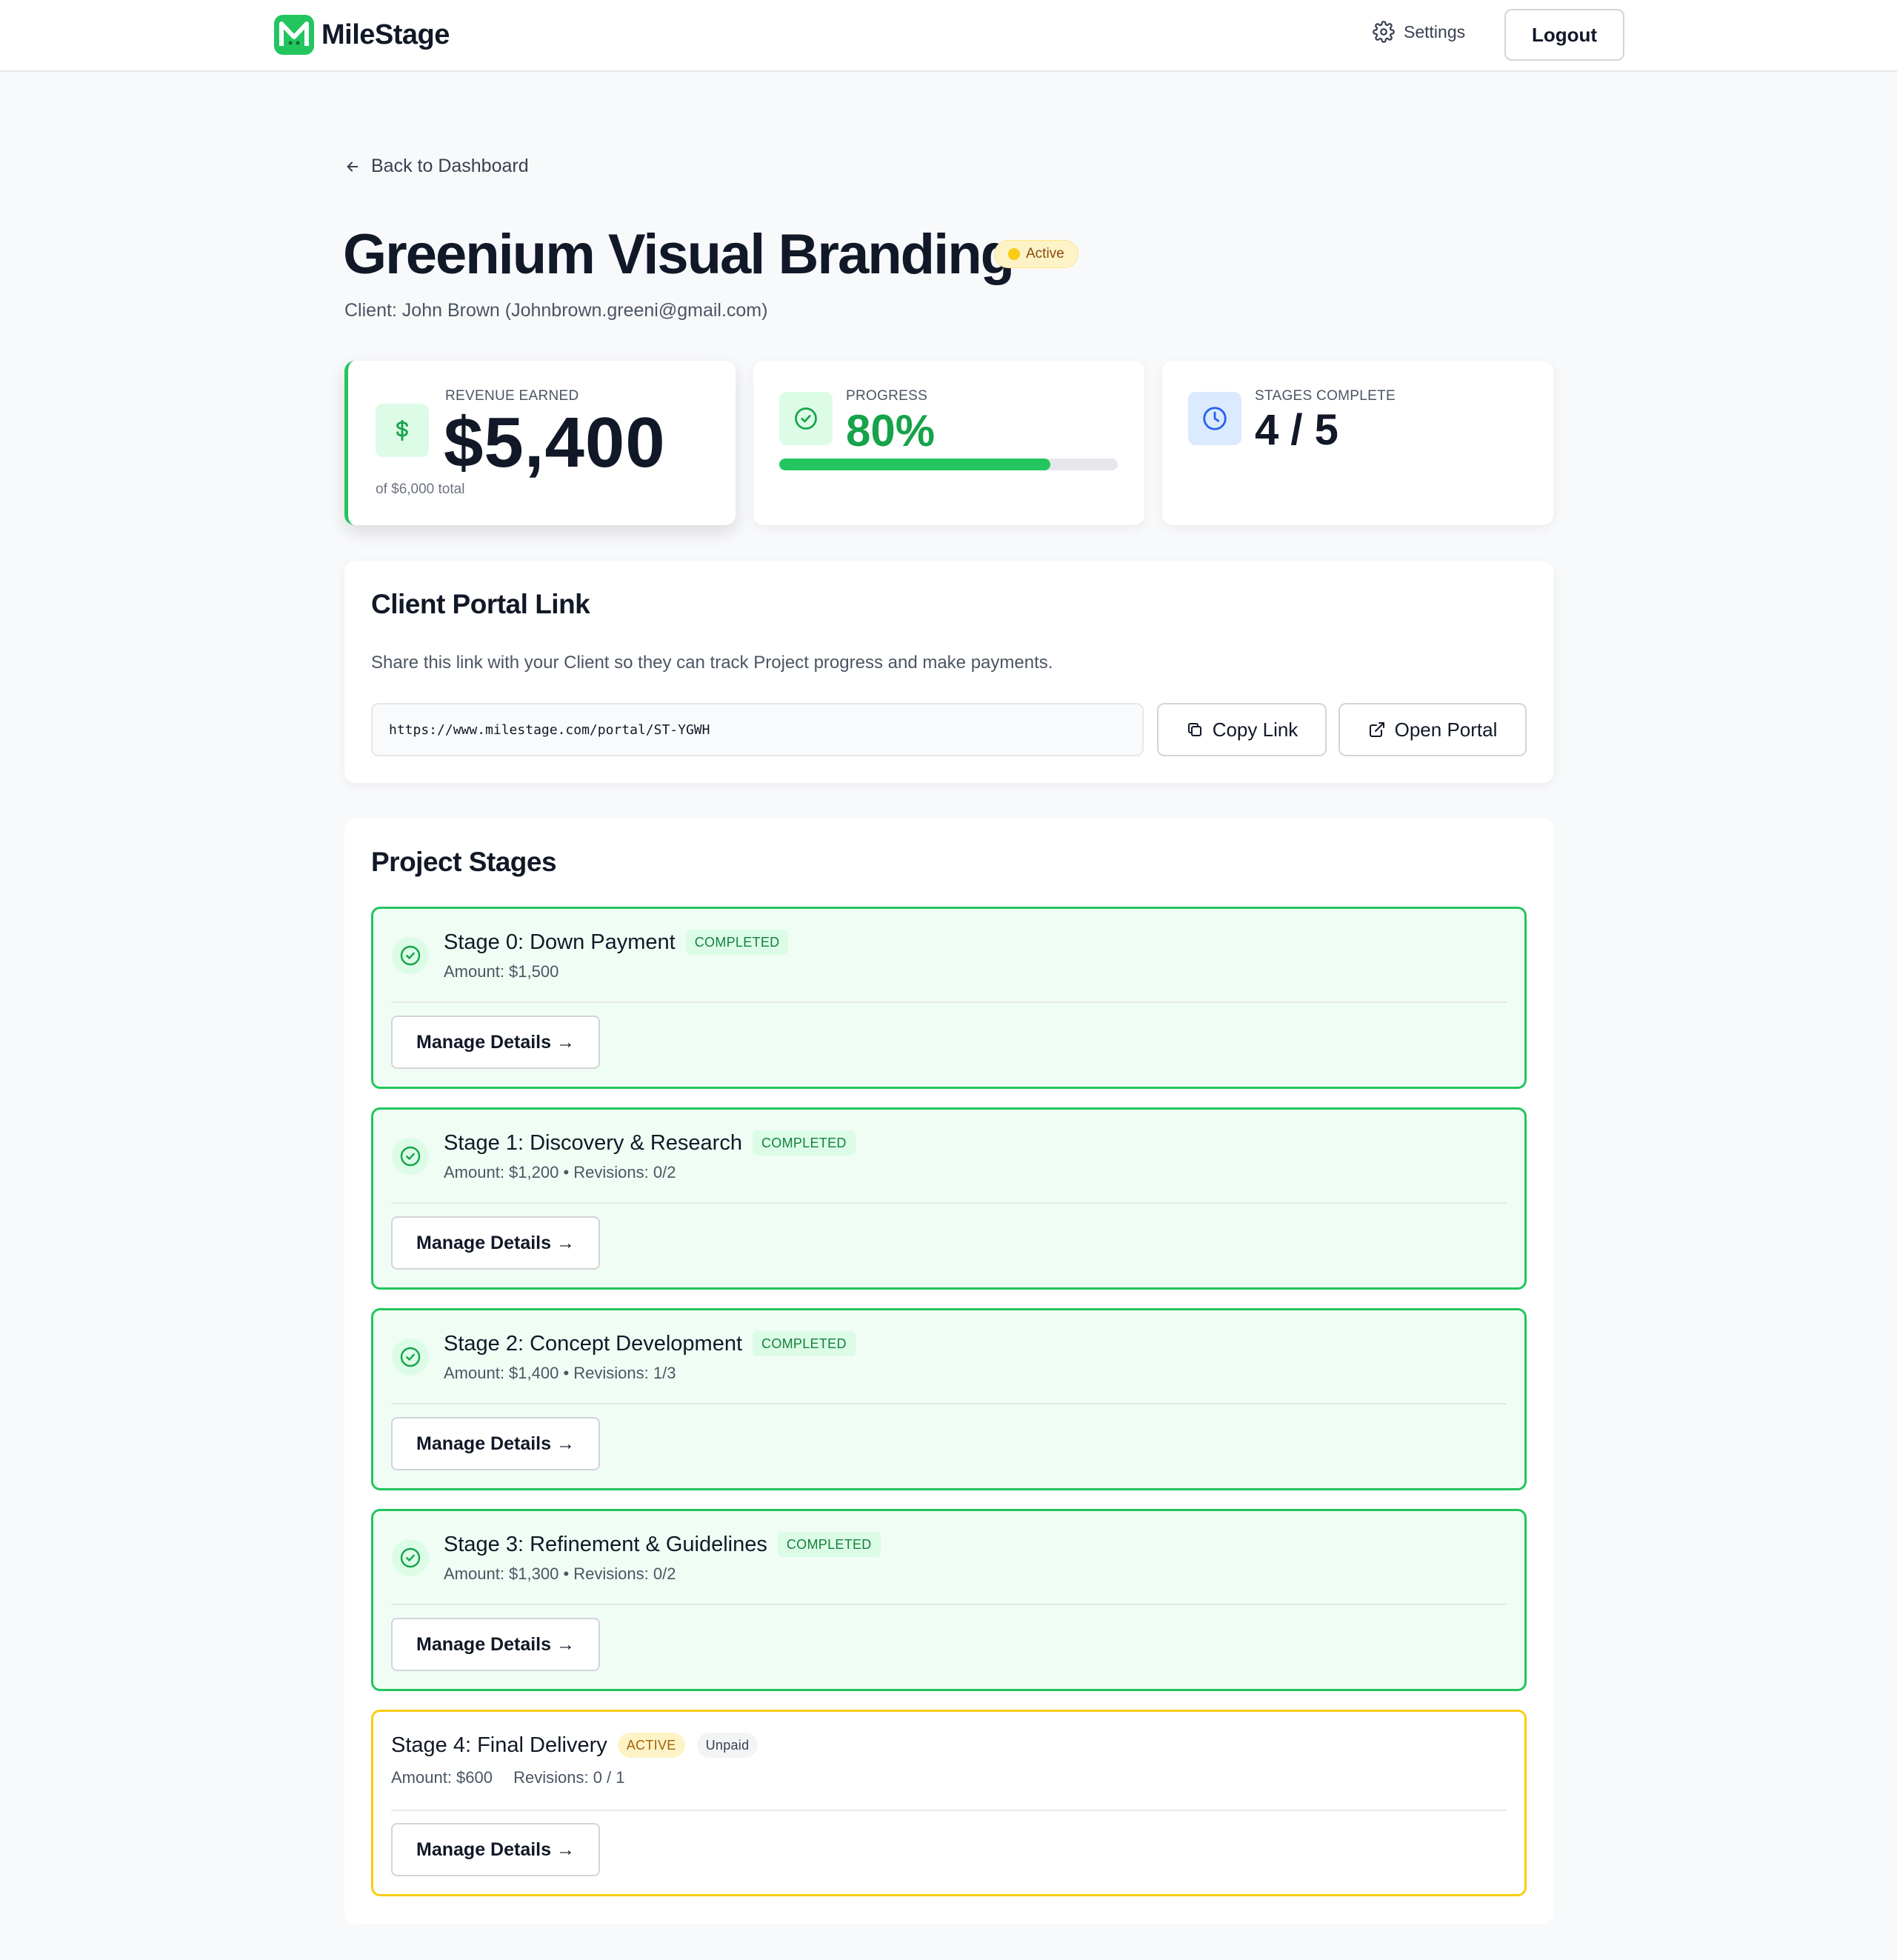 Image resolution: width=1897 pixels, height=1960 pixels. I want to click on status-badge-label: Active, so click(1045, 253).